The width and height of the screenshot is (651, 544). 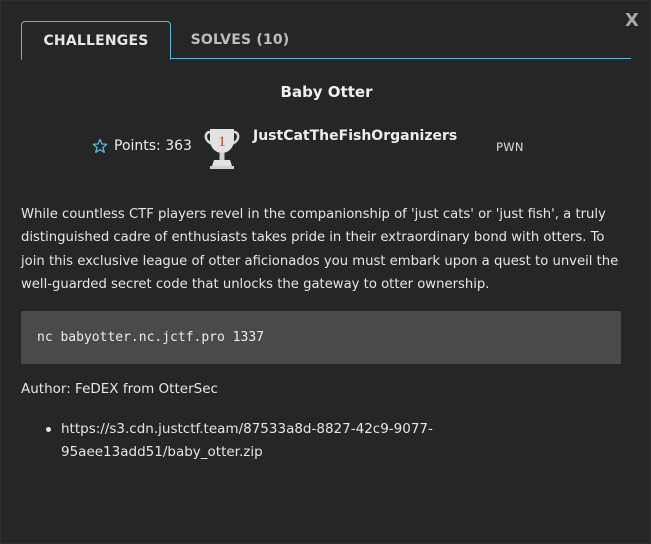 I want to click on connection-code-block: nc babyotter.nc.jctf.pro 1337, so click(x=321, y=337).